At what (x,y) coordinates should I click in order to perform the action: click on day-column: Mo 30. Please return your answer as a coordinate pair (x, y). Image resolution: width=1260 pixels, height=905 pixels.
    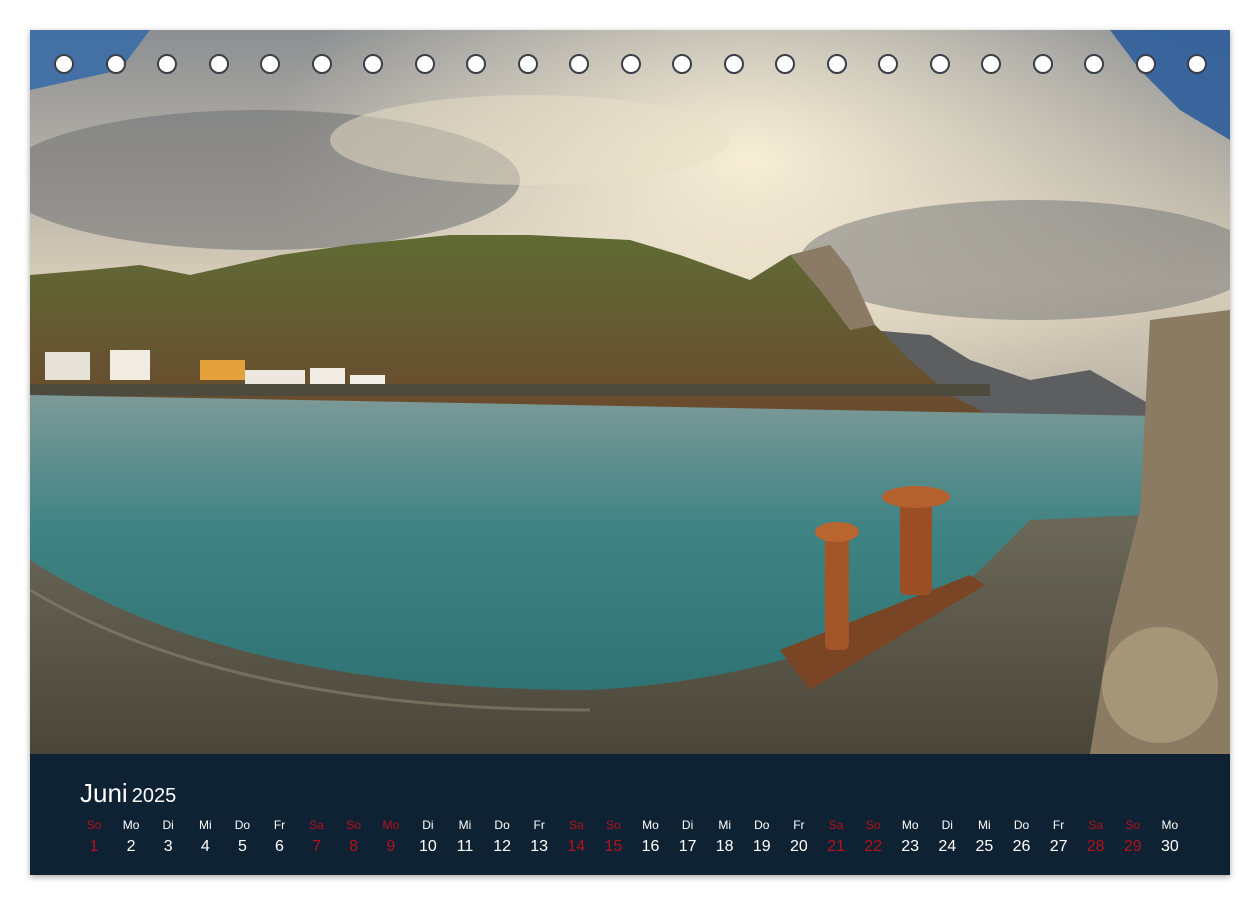
    Looking at the image, I should click on (1170, 838).